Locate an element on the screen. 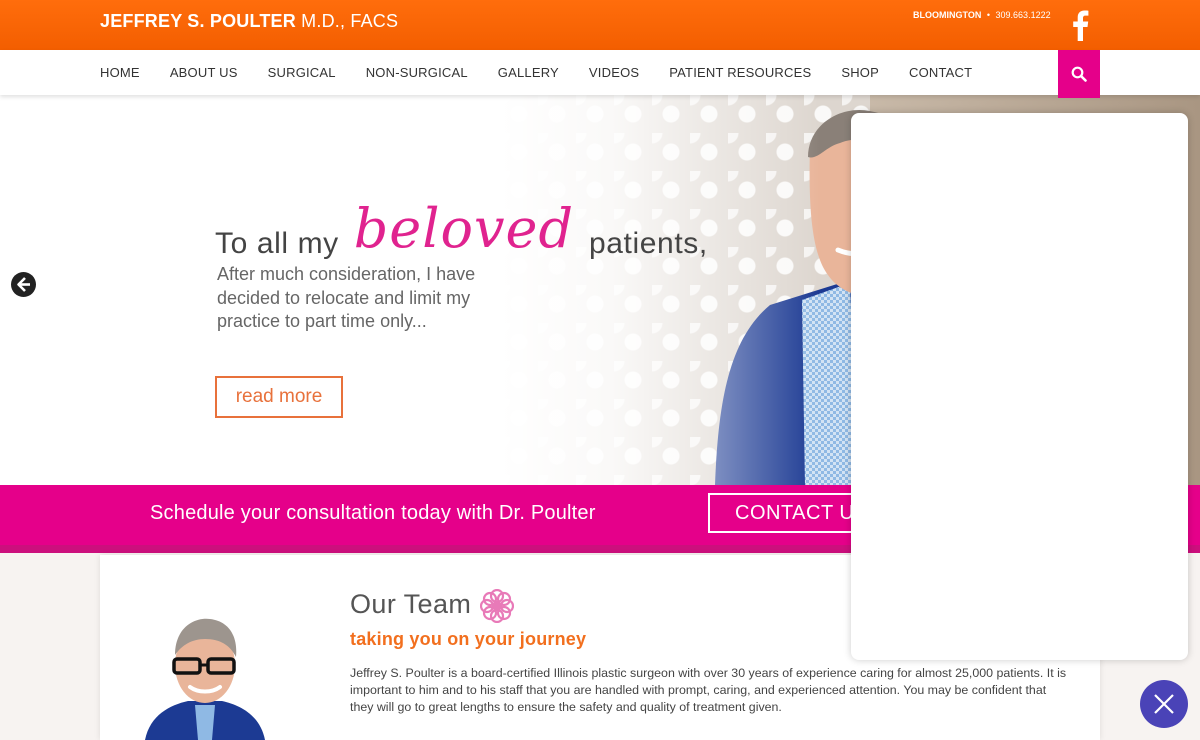  nav-about-us: ABOUT US is located at coordinates (204, 72).